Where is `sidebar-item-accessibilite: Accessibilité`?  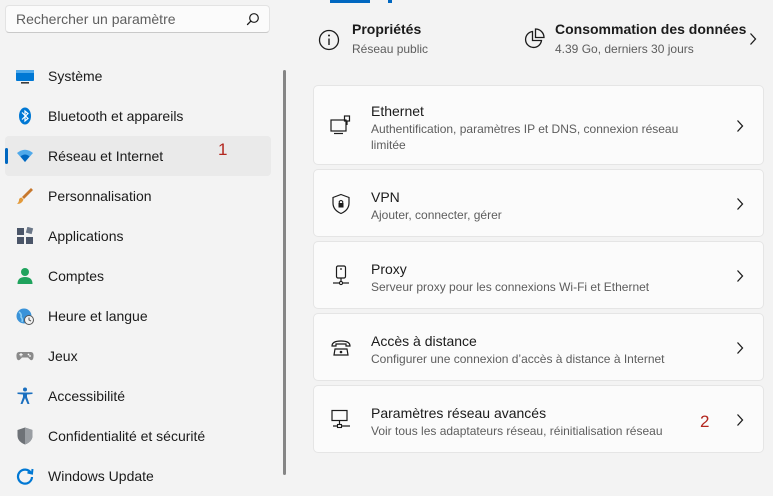 sidebar-item-accessibilite: Accessibilité is located at coordinates (138, 396).